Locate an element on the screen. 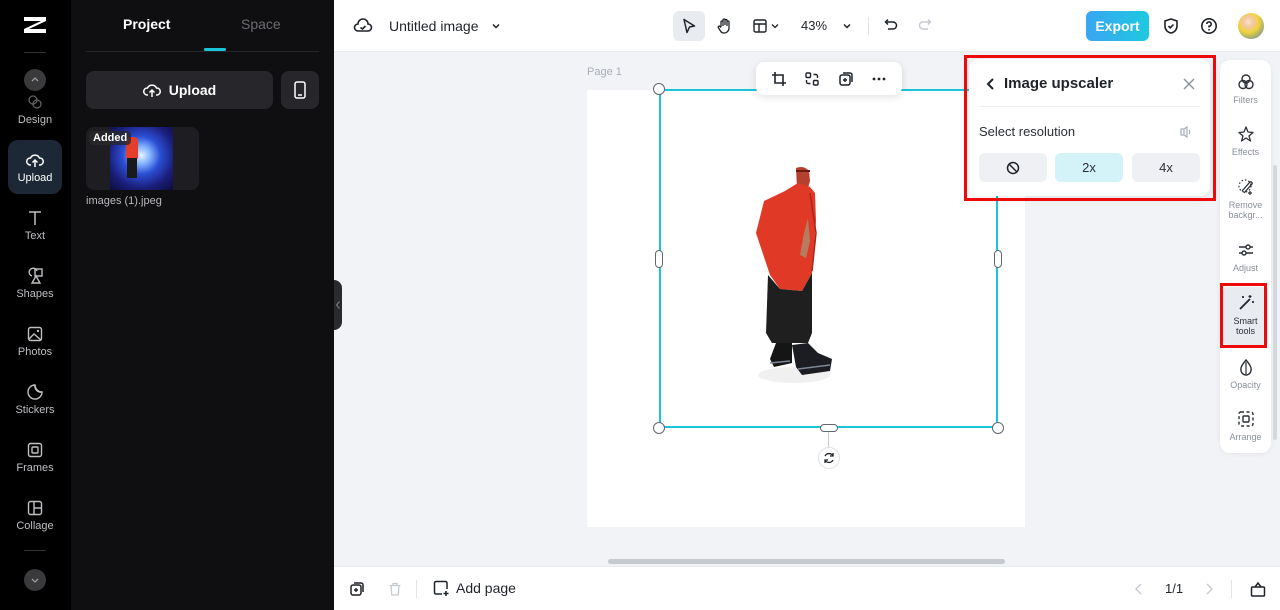 The image size is (1280, 610). added-badge: Added is located at coordinates (110, 138).